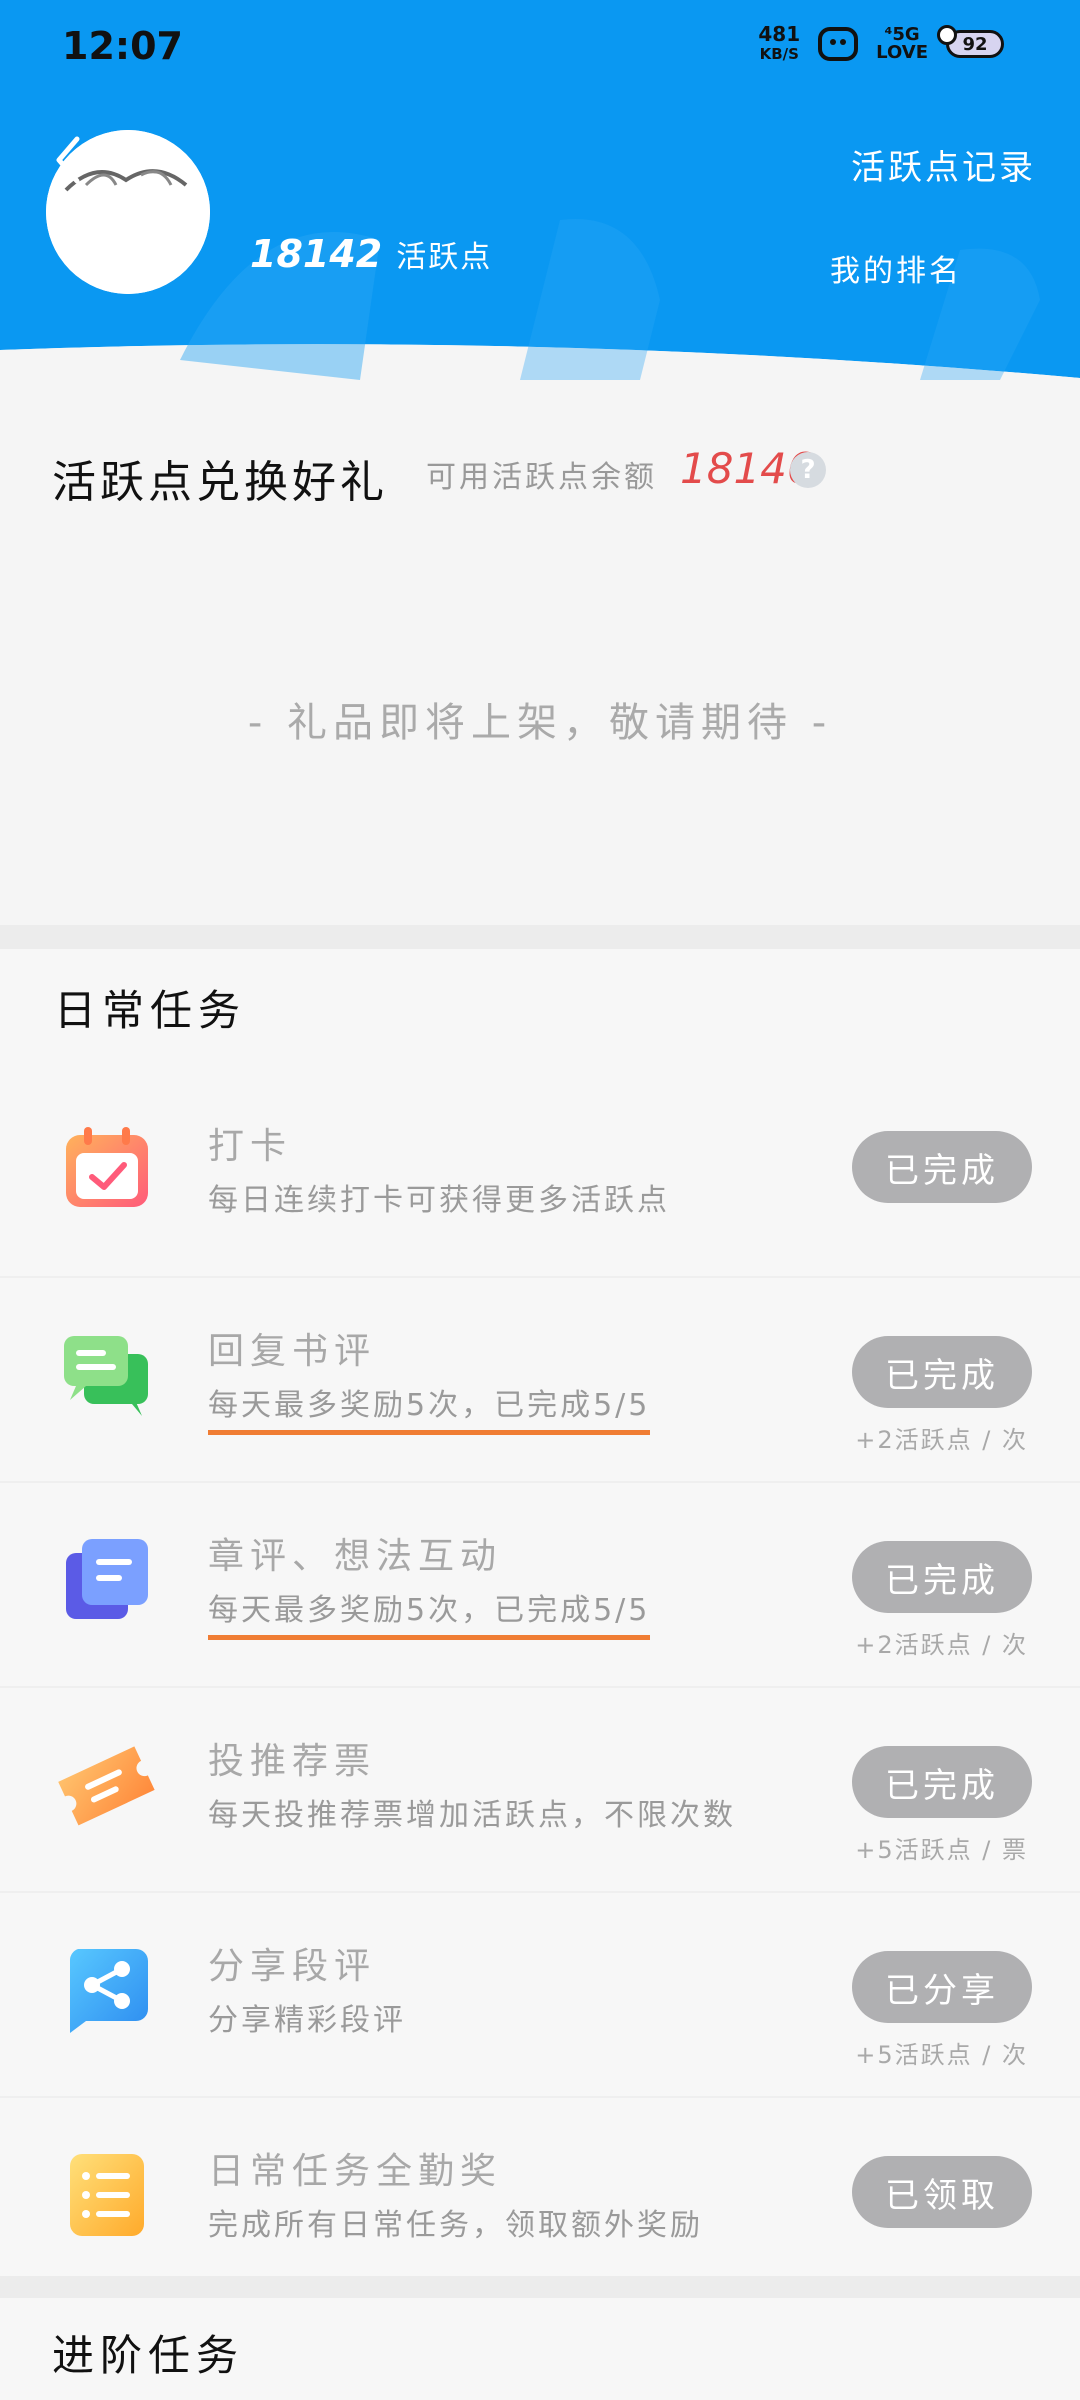  Describe the element at coordinates (943, 164) in the screenshot. I see `activity-record-link: 活跃点记录` at that location.